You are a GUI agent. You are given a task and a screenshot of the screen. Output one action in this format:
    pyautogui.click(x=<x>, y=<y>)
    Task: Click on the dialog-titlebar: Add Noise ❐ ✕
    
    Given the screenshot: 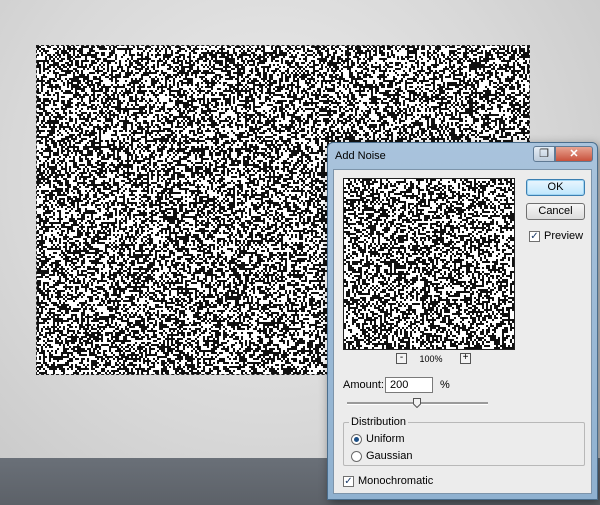 What is the action you would take?
    pyautogui.click(x=462, y=156)
    